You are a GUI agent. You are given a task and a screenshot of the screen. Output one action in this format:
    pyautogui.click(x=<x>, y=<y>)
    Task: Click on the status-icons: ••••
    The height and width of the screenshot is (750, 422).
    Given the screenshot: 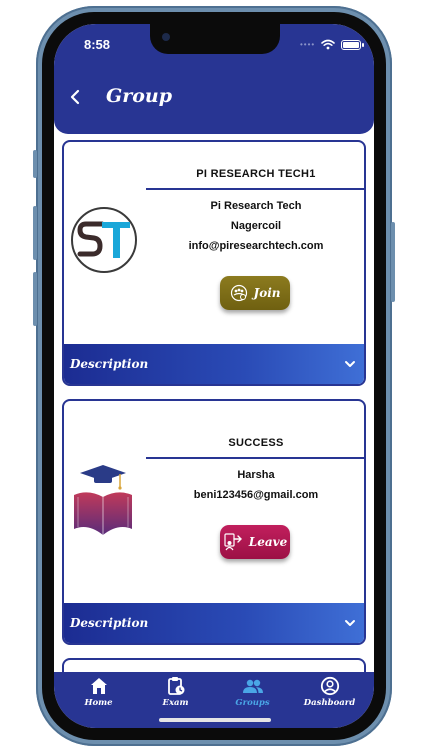 What is the action you would take?
    pyautogui.click(x=332, y=44)
    